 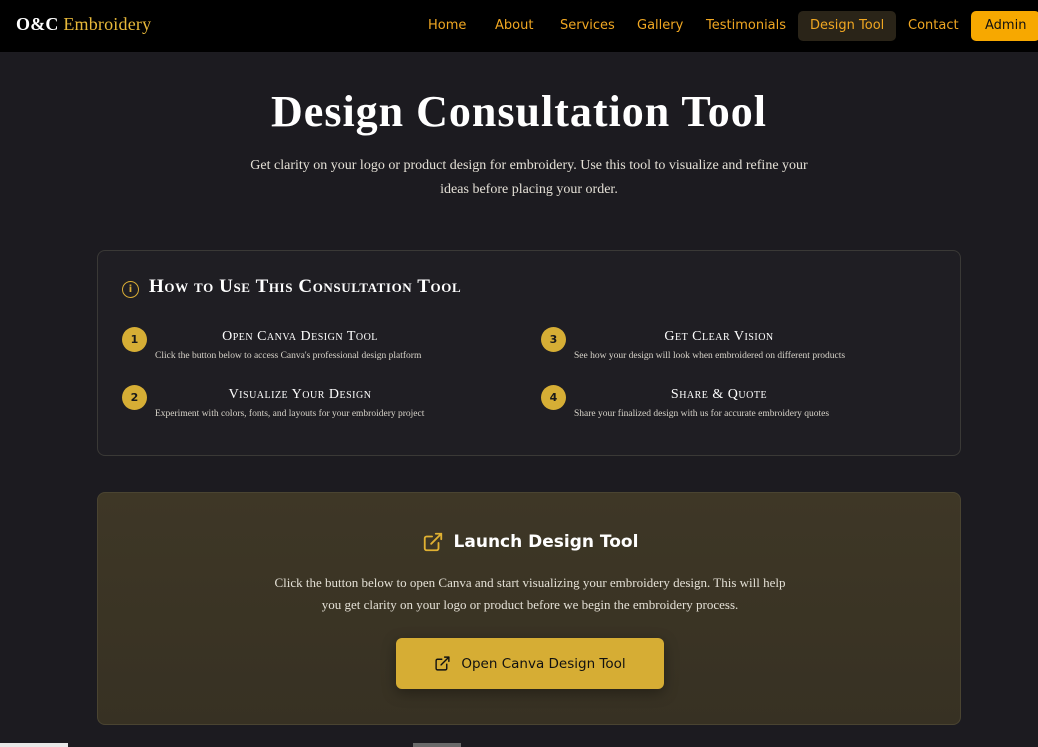 What do you see at coordinates (514, 26) in the screenshot?
I see `nav-link-about: About` at bounding box center [514, 26].